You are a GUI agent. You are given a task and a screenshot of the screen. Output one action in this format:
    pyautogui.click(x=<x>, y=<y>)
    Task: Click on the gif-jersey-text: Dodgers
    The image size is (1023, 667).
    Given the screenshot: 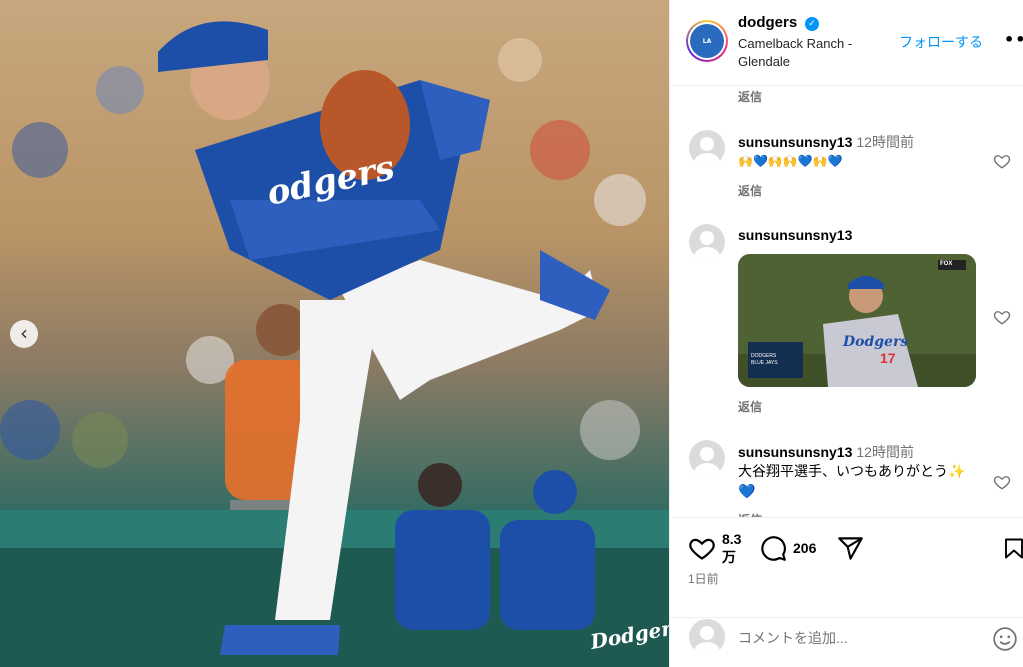 What is the action you would take?
    pyautogui.click(x=876, y=342)
    